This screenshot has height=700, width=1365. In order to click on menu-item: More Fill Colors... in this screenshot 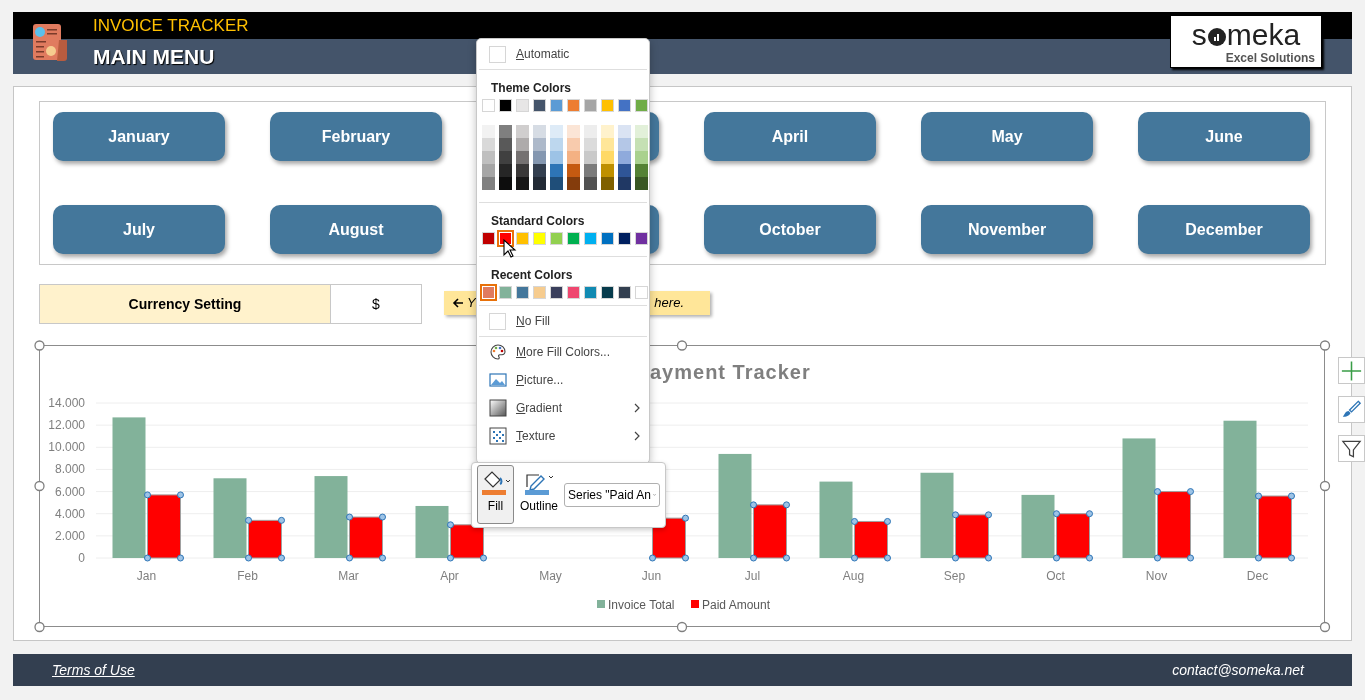, I will do `click(563, 352)`.